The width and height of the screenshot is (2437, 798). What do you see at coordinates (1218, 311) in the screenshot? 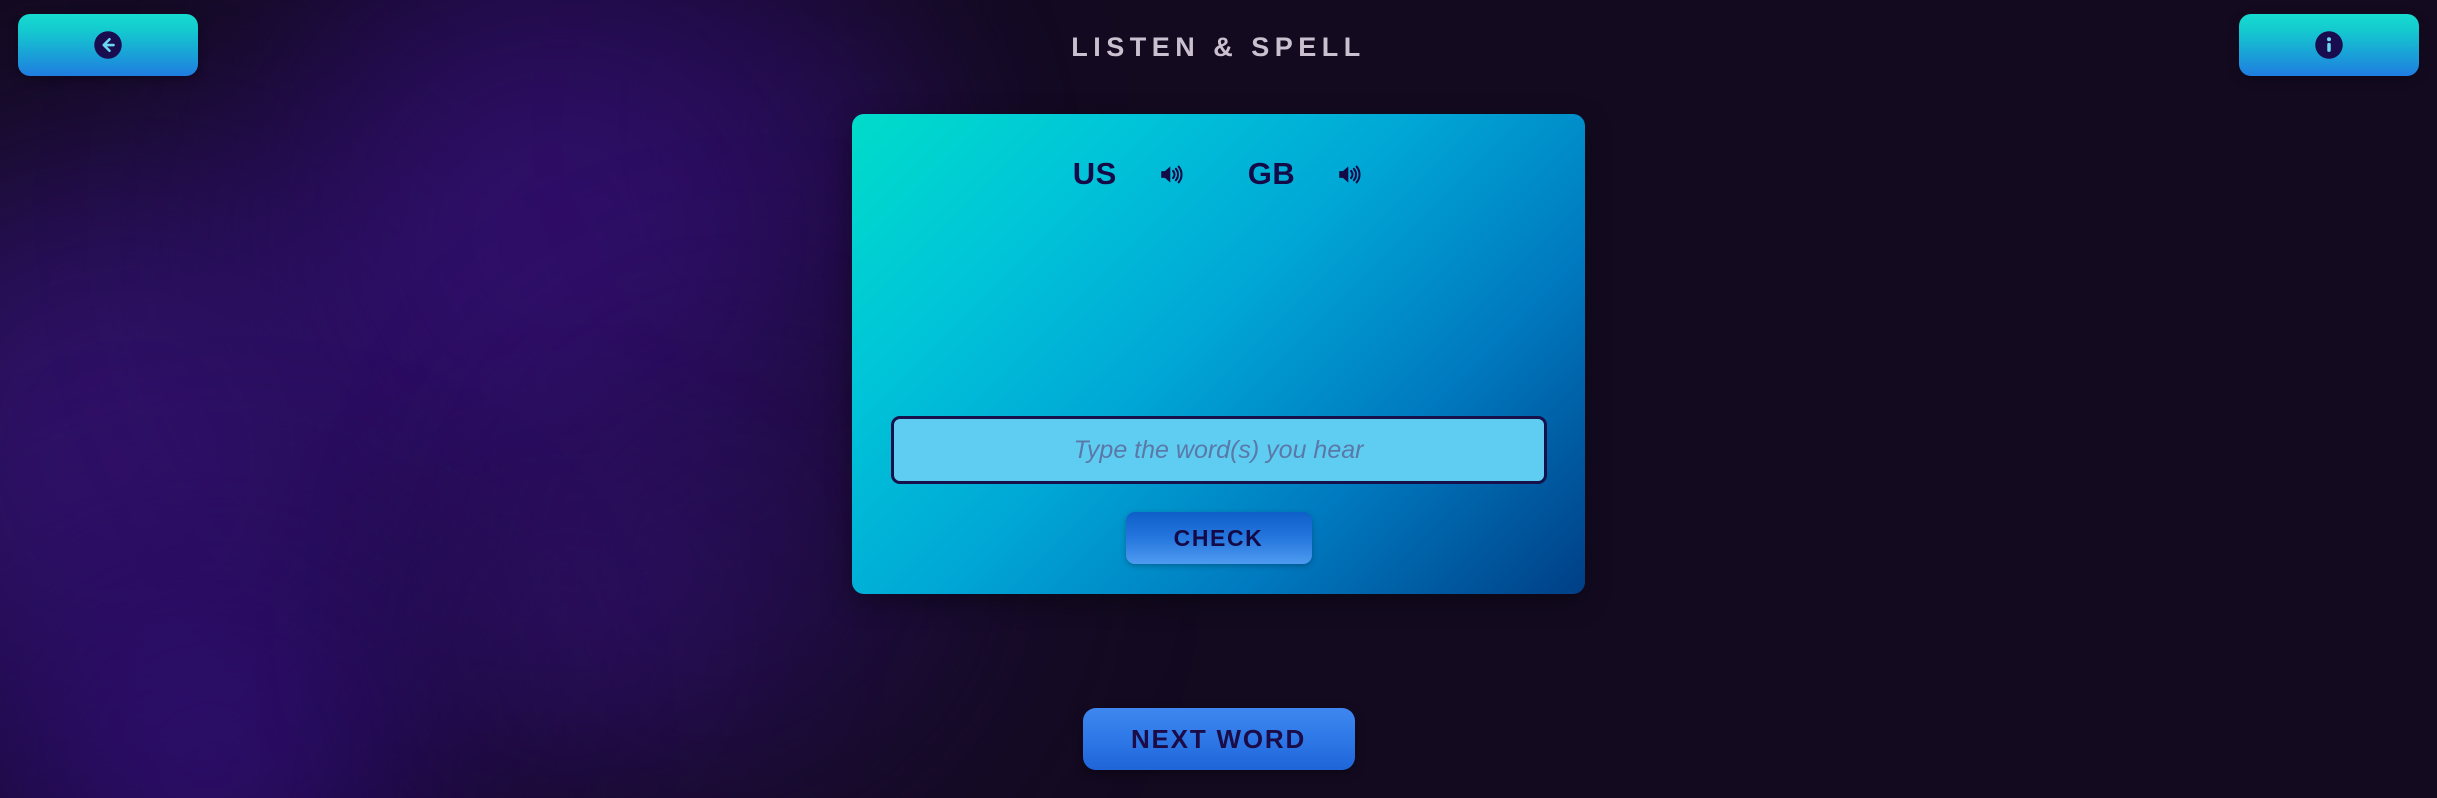
I see `feedback-area` at bounding box center [1218, 311].